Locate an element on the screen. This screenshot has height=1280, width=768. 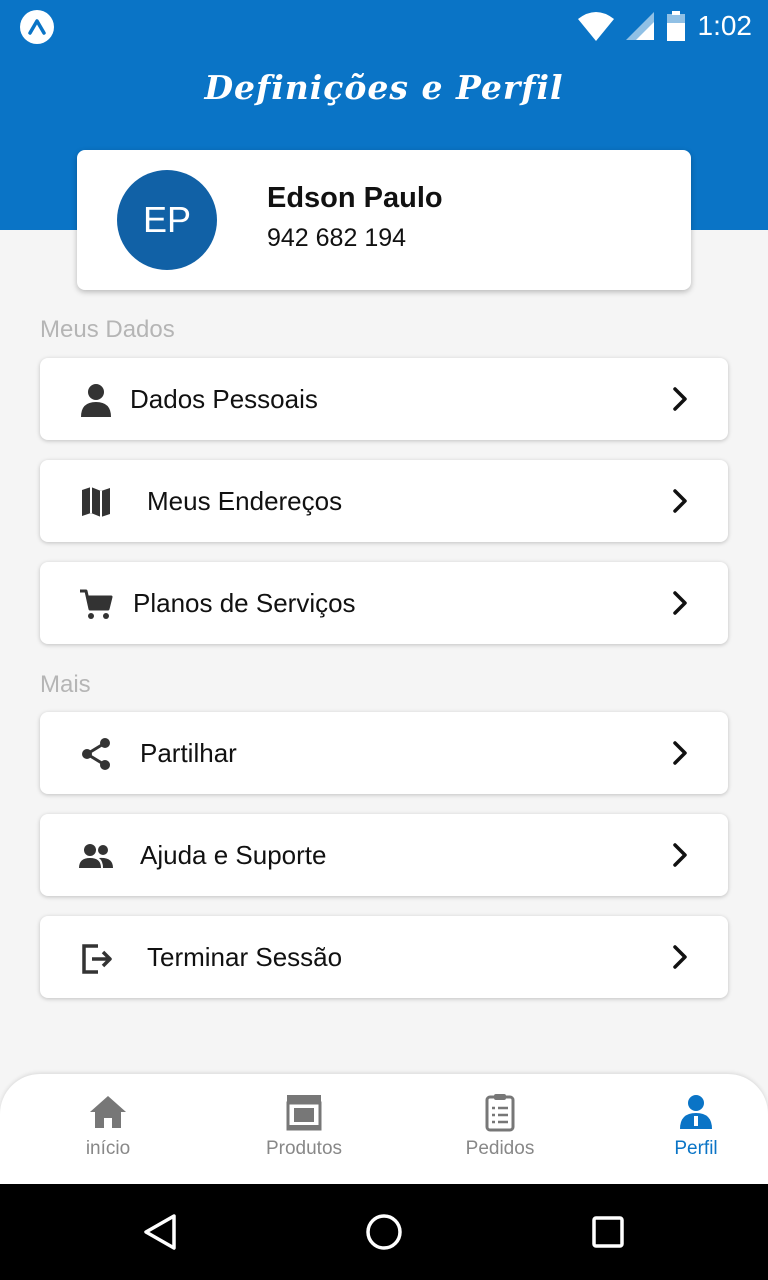
nav-item-orders: Pedidos is located at coordinates (500, 1135).